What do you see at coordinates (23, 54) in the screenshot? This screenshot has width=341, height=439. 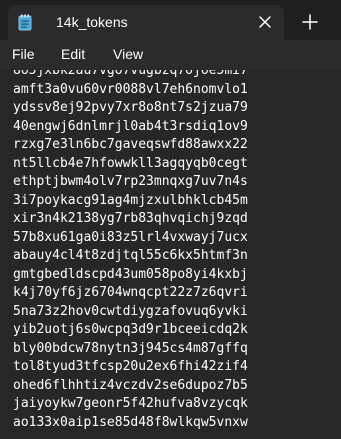 I see `menu-file: File` at bounding box center [23, 54].